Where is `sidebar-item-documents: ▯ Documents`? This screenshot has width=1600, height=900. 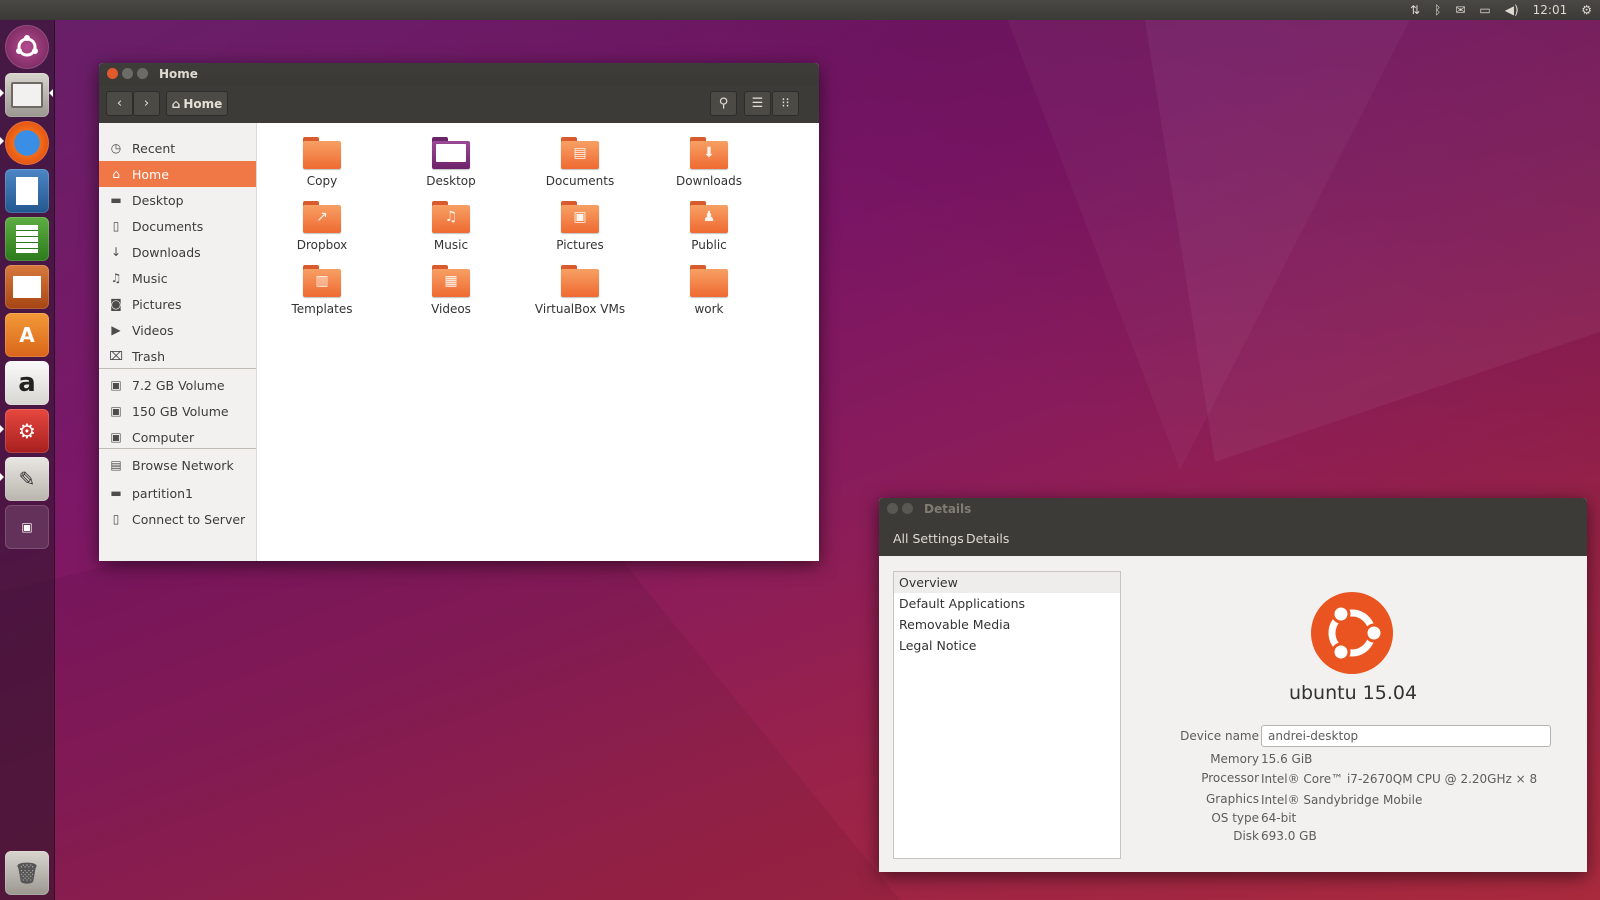 sidebar-item-documents: ▯ Documents is located at coordinates (177, 226).